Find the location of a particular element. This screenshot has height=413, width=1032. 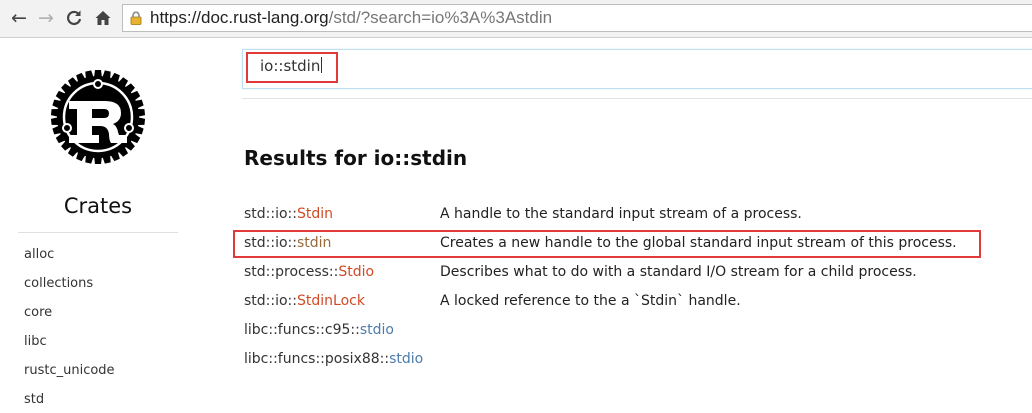

results-heading: Results for io::stdin is located at coordinates (356, 158).